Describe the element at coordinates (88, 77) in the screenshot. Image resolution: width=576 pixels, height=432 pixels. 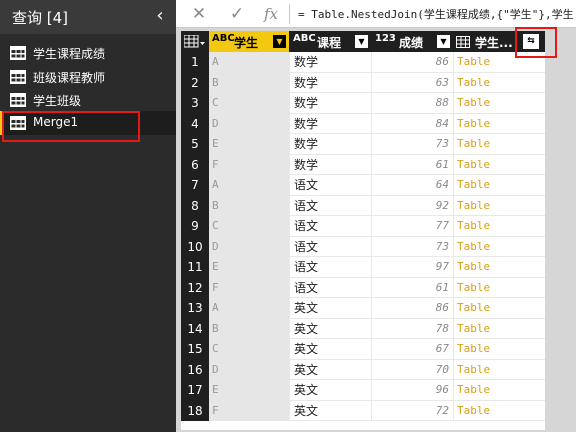
I see `query-item-1: 班级课程教师` at that location.